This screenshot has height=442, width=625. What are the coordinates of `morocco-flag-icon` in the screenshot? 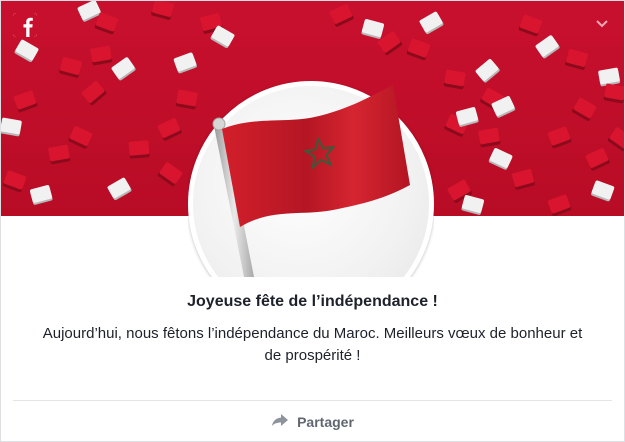 It's located at (311, 181).